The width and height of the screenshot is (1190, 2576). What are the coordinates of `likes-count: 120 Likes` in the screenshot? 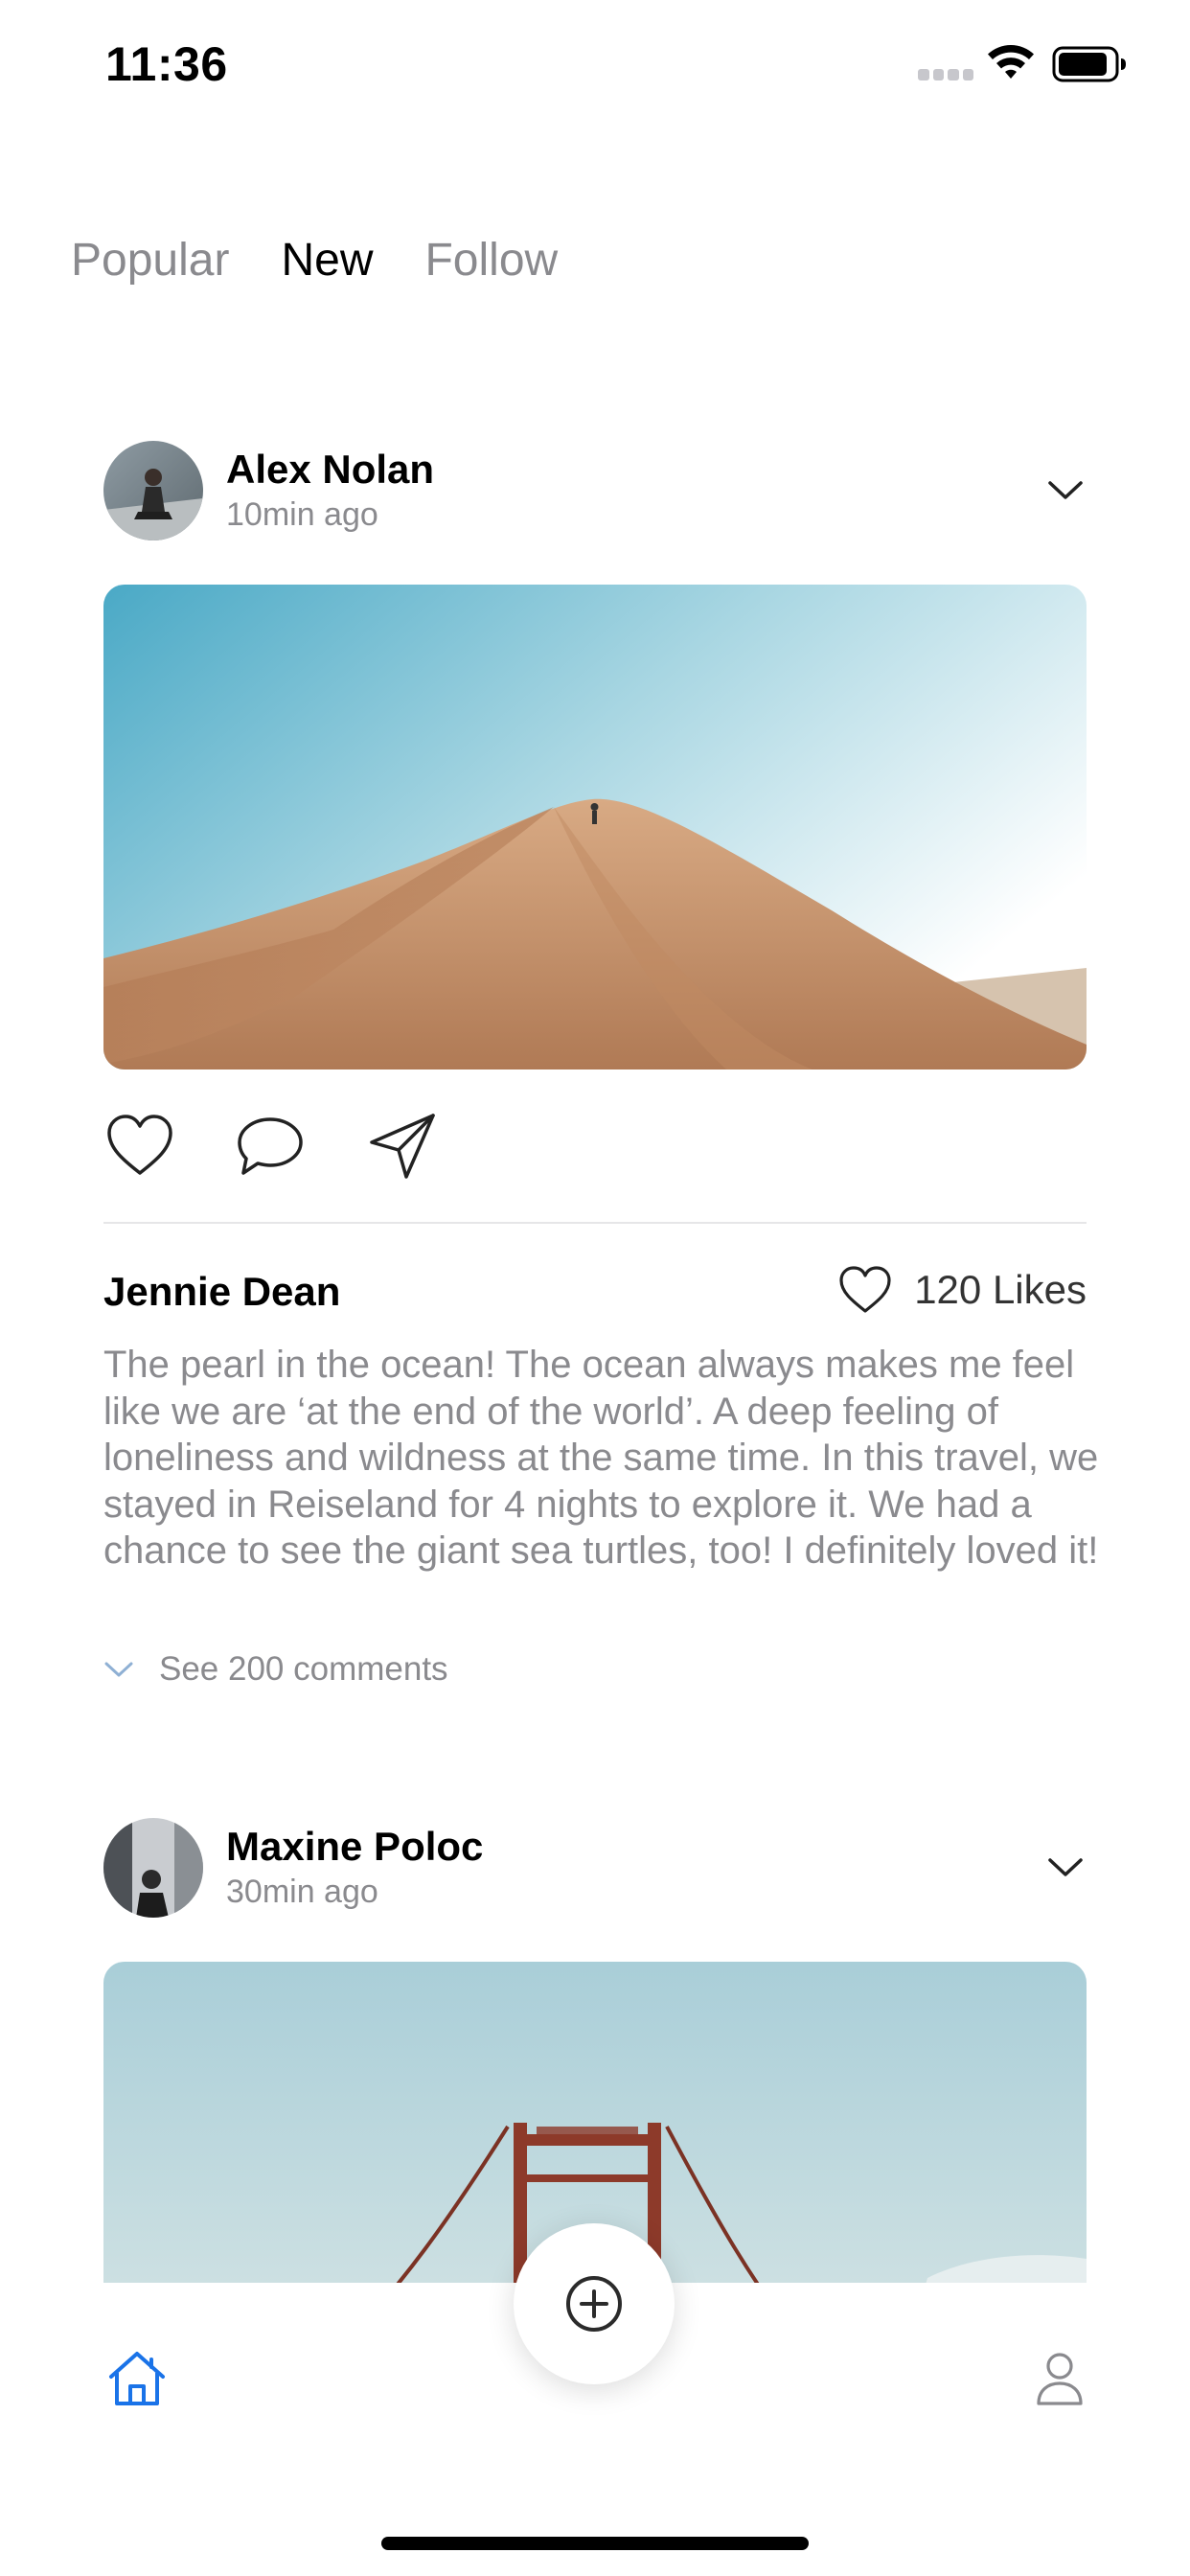 It's located at (1001, 1289).